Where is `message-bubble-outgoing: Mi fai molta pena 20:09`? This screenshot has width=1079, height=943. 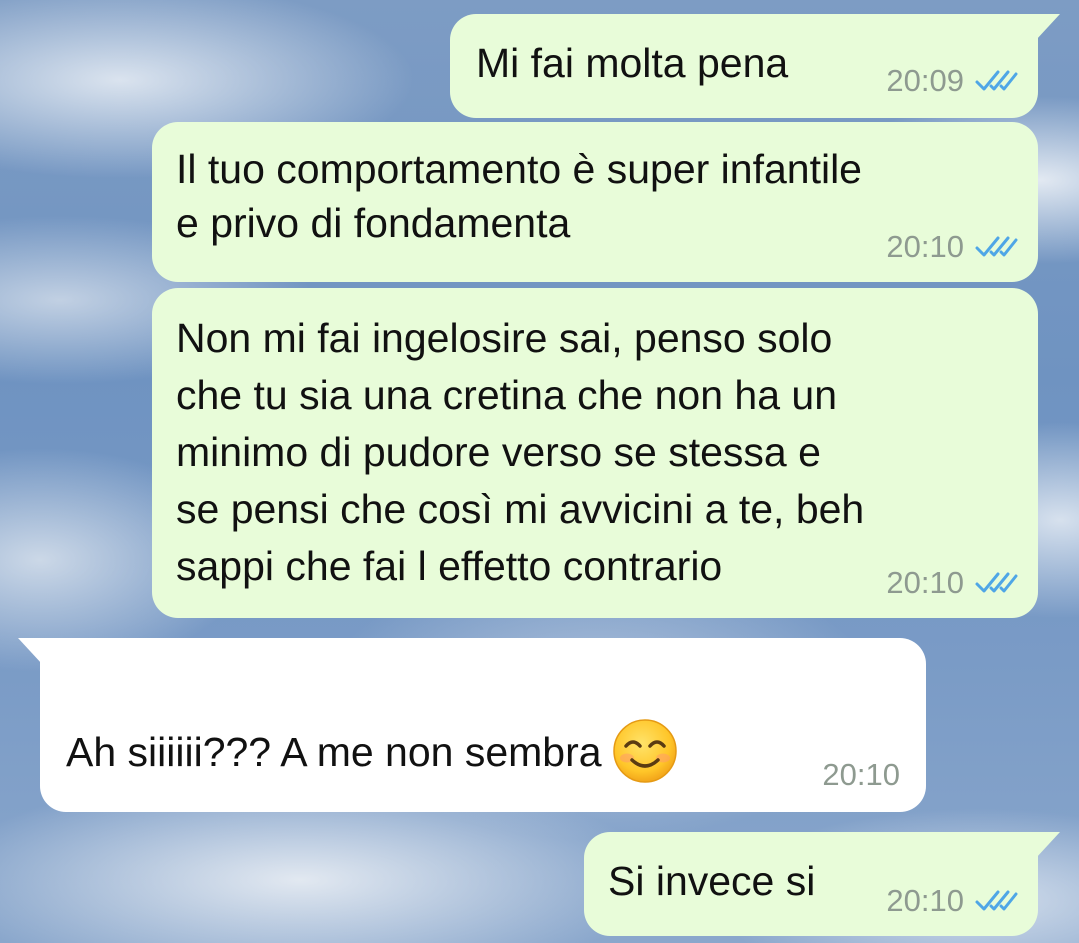
message-bubble-outgoing: Mi fai molta pena 20:09 is located at coordinates (755, 66).